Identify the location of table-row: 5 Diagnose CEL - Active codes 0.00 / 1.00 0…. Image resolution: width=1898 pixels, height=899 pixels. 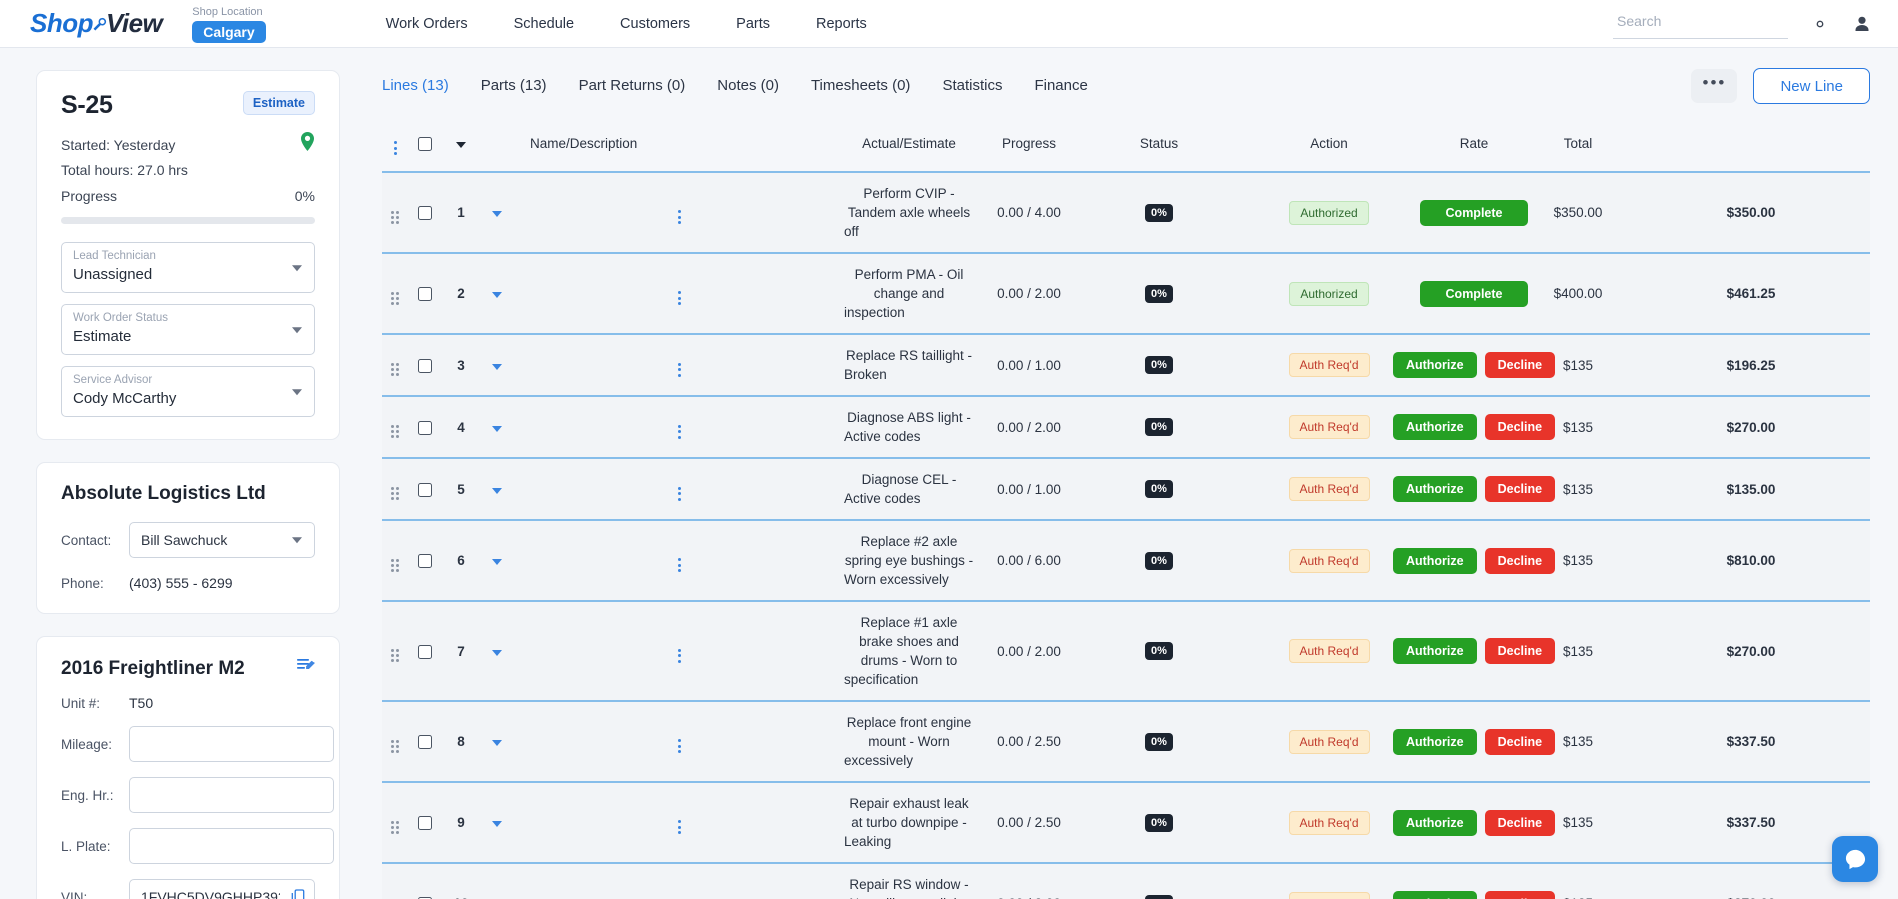
(1126, 489).